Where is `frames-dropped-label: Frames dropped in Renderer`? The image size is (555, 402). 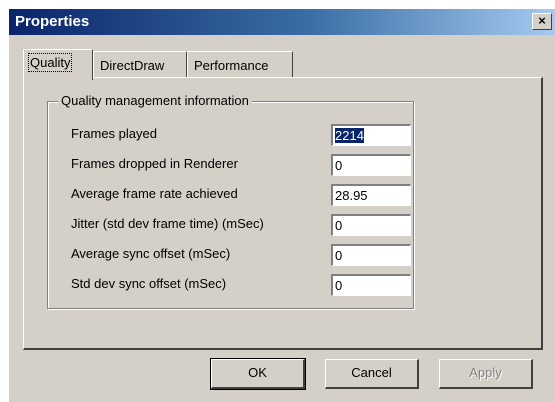
frames-dropped-label: Frames dropped in Renderer is located at coordinates (154, 163).